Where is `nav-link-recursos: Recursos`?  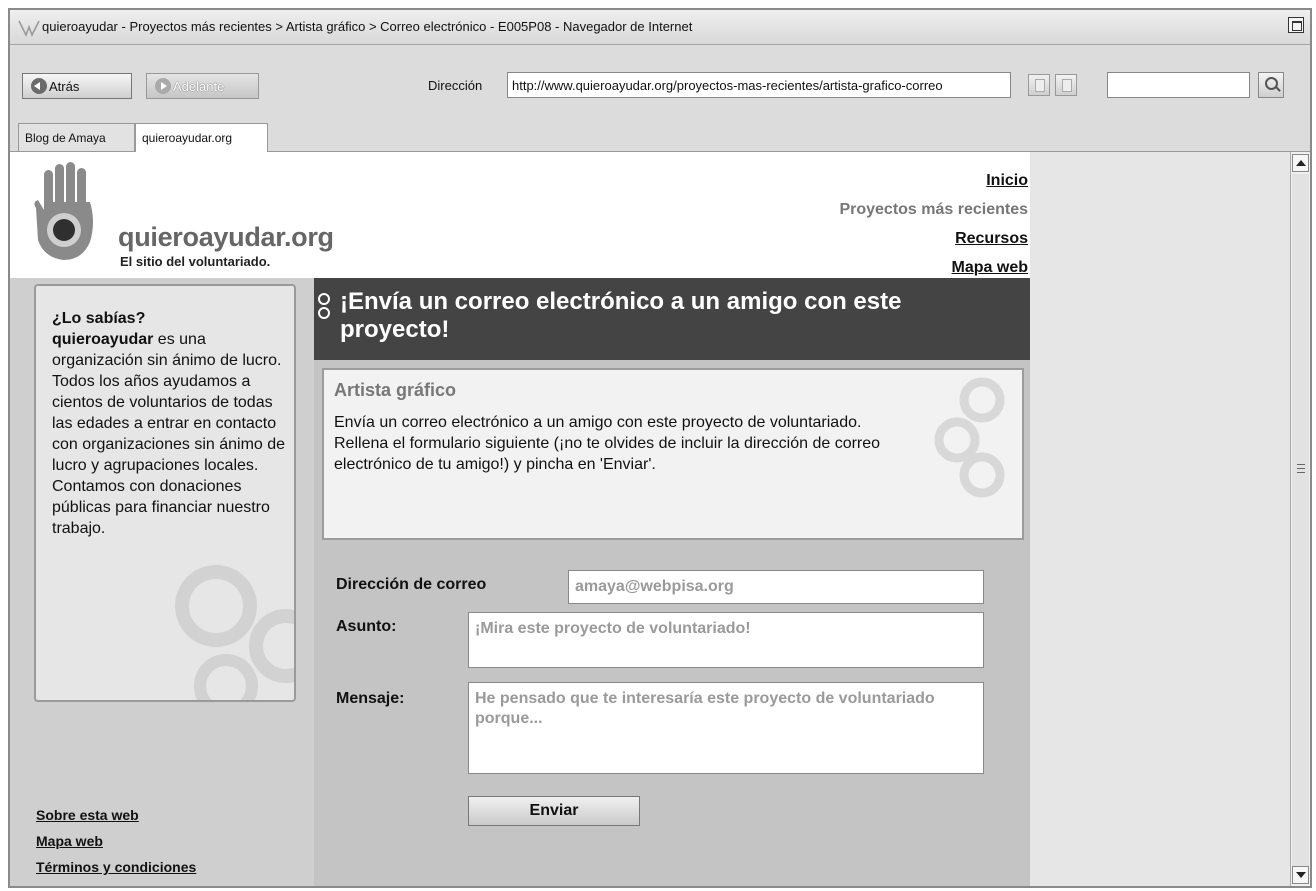 nav-link-recursos: Recursos is located at coordinates (933, 238).